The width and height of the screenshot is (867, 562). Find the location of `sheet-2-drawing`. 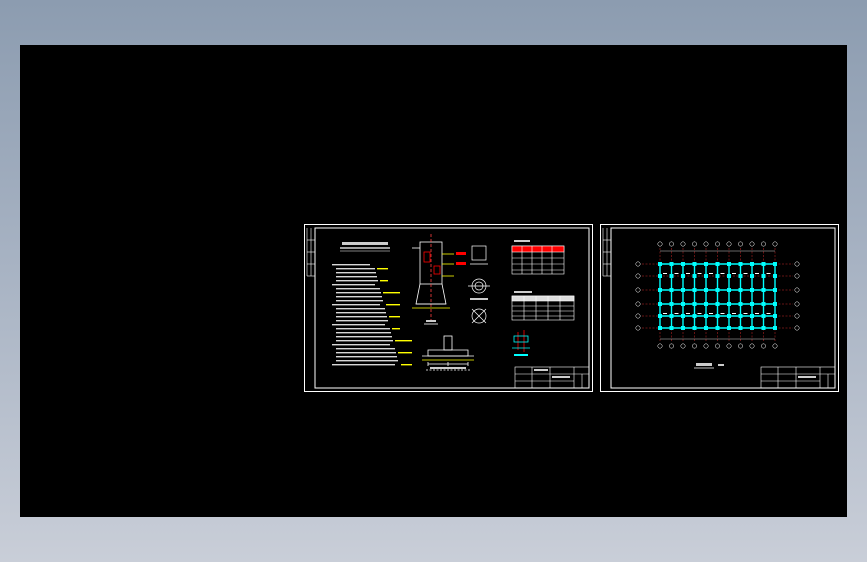

sheet-2-drawing is located at coordinates (719, 308).